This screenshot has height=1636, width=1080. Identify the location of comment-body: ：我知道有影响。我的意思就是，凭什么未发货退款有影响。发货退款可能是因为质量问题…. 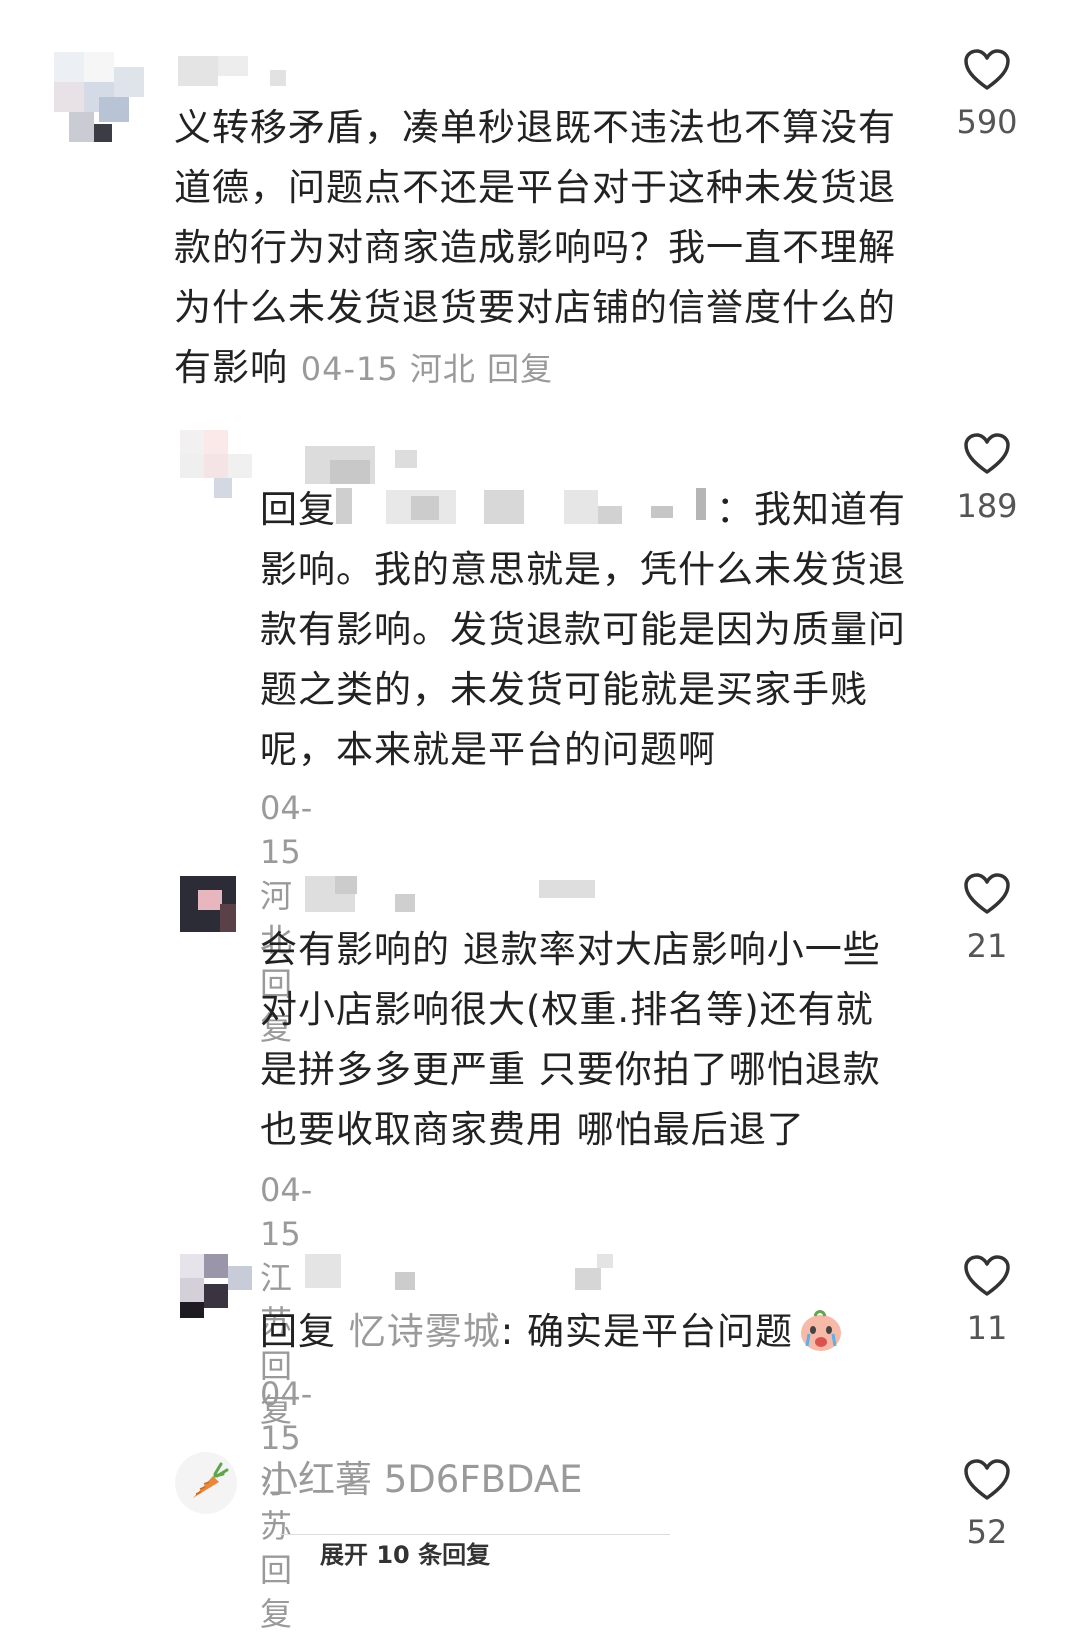
(583, 629).